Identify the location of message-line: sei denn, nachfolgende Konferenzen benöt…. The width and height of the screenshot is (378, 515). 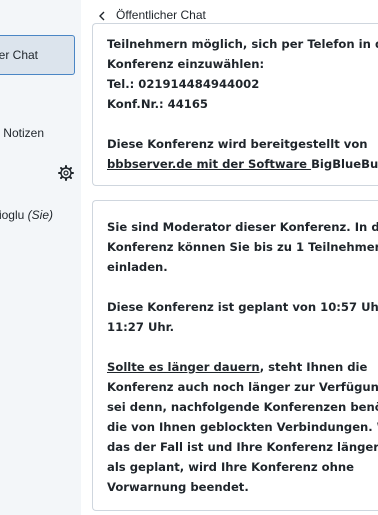
(242, 407).